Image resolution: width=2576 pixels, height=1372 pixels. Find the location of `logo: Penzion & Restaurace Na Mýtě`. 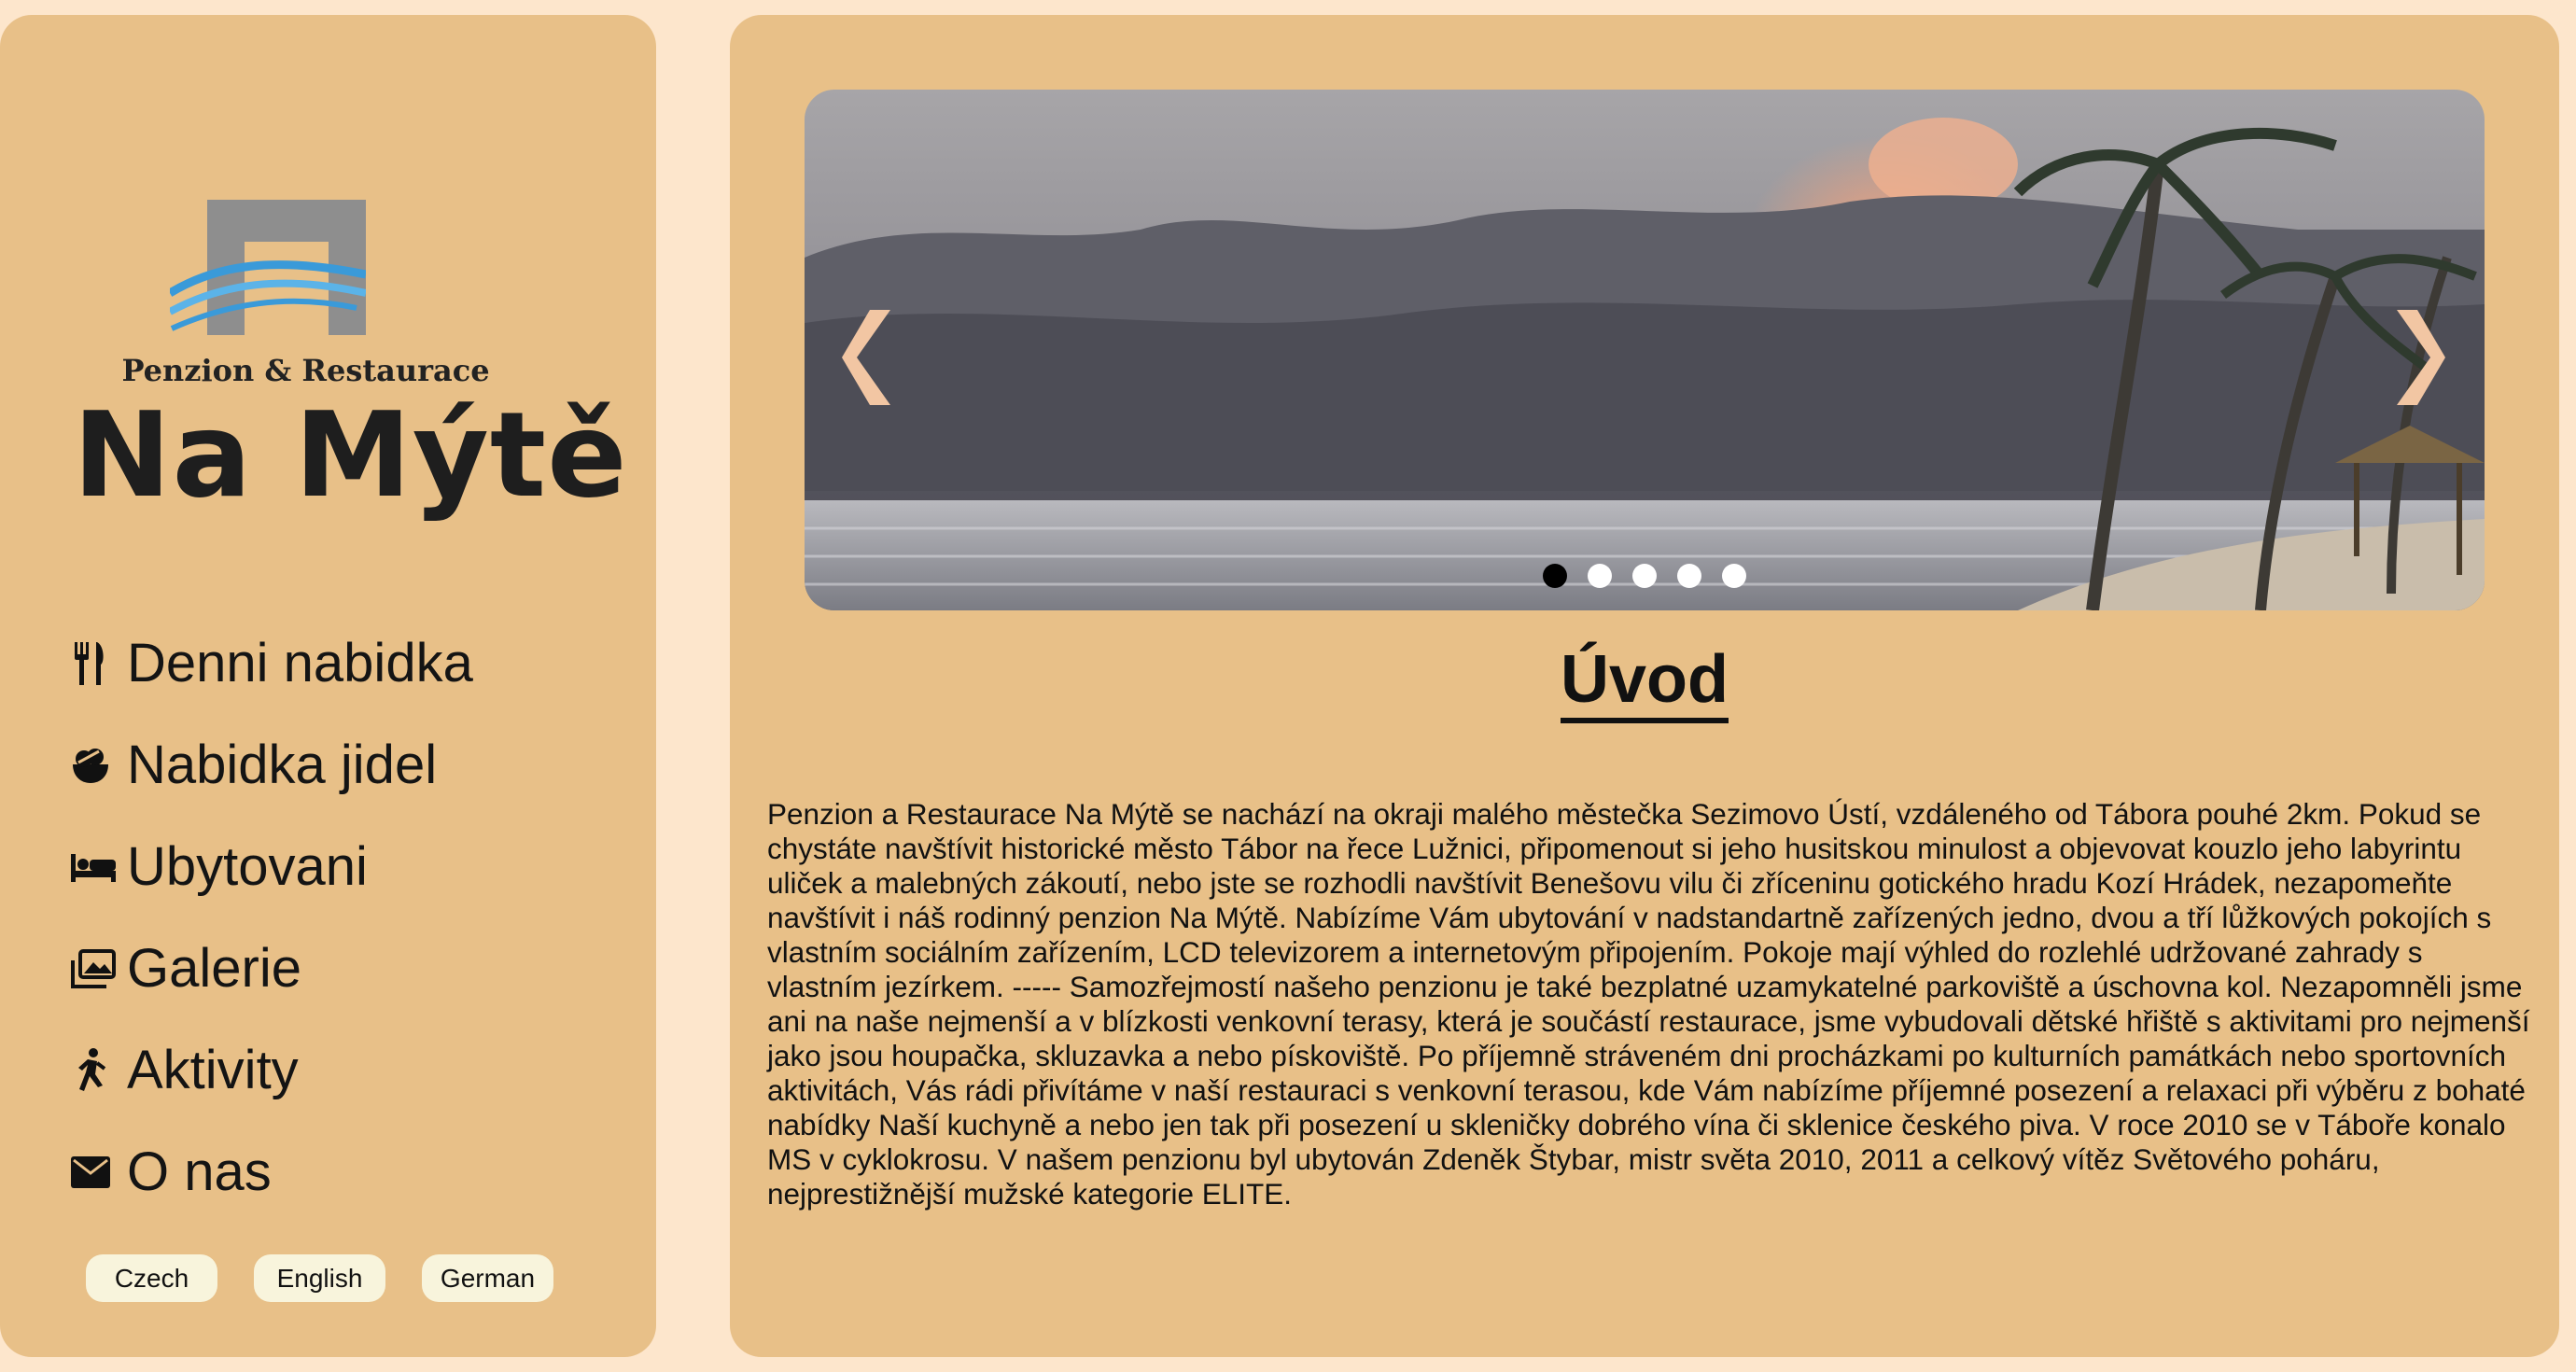

logo: Penzion & Restaurace Na Mýtě is located at coordinates (346, 360).